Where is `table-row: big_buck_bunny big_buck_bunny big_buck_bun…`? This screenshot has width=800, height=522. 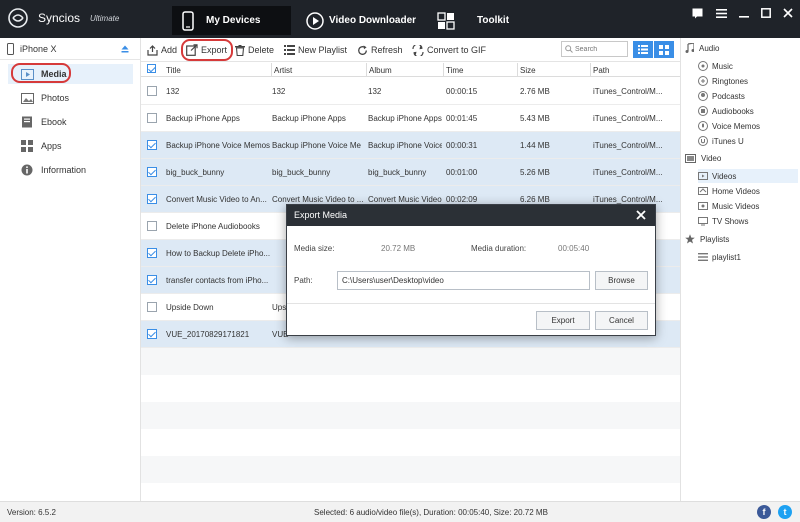 table-row: big_buck_bunny big_buck_bunny big_buck_bun… is located at coordinates (410, 172).